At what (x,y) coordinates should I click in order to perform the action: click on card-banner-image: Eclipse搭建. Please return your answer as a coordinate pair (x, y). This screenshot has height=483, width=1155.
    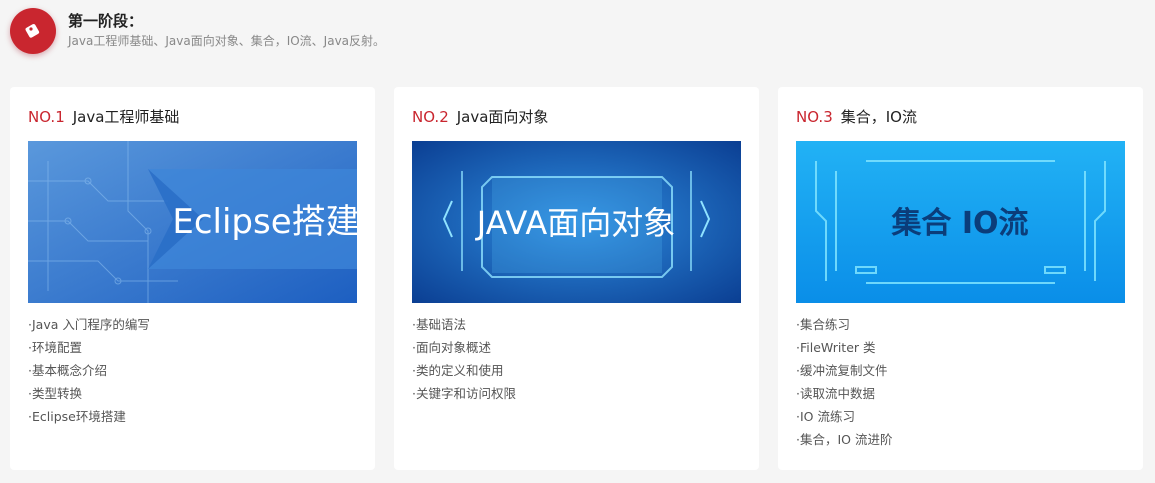
    Looking at the image, I should click on (192, 222).